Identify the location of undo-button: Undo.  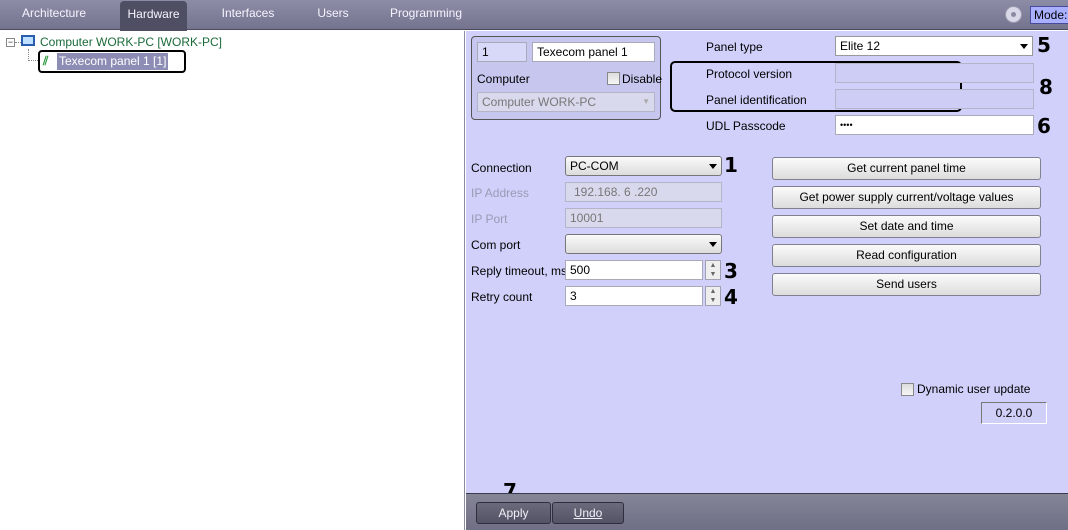
(588, 513).